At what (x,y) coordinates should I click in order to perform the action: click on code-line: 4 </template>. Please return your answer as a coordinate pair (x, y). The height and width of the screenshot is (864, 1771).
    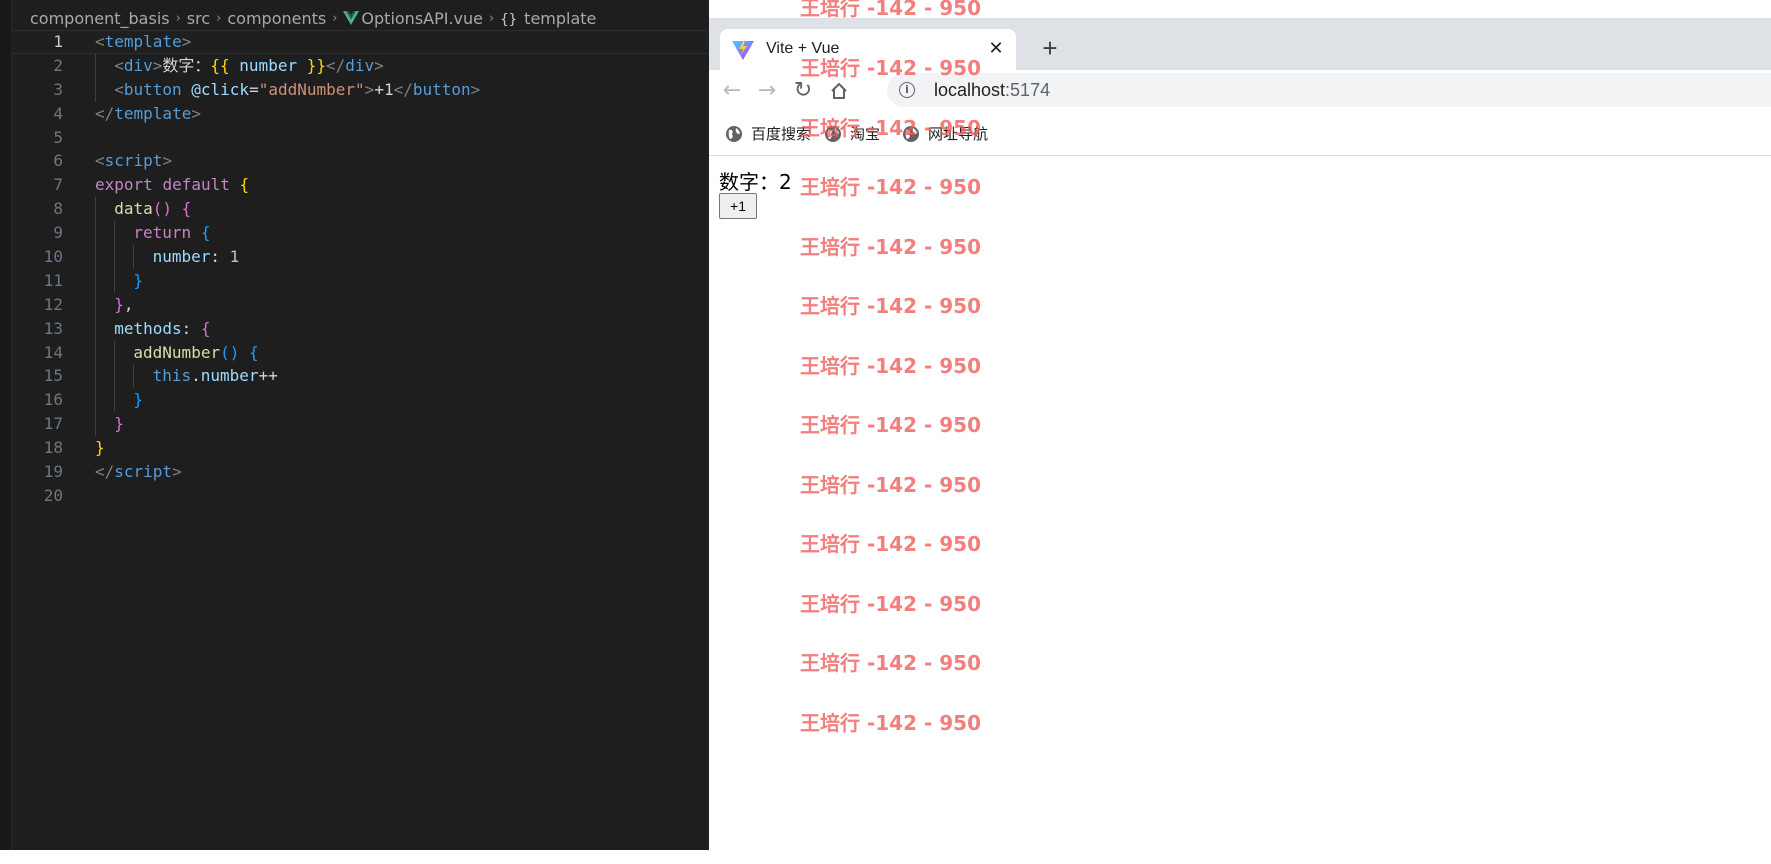
    Looking at the image, I should click on (360, 114).